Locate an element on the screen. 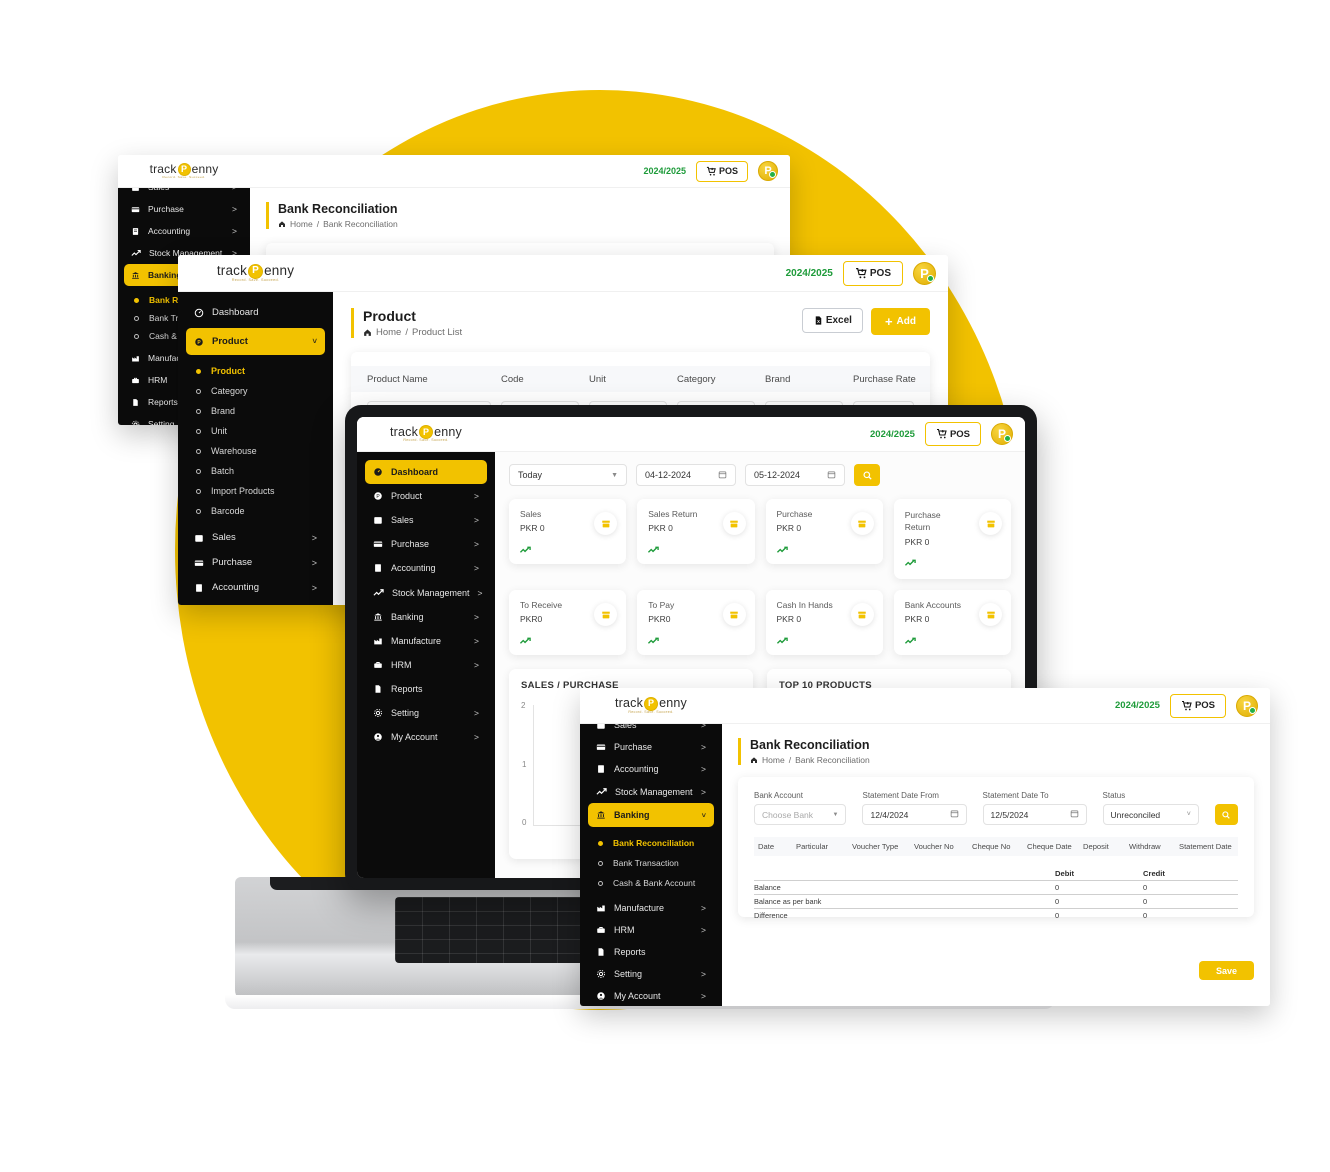 Image resolution: width=1330 pixels, height=1172 pixels. stat-card-sales-return: Sales Return PKR 0 is located at coordinates (696, 531).